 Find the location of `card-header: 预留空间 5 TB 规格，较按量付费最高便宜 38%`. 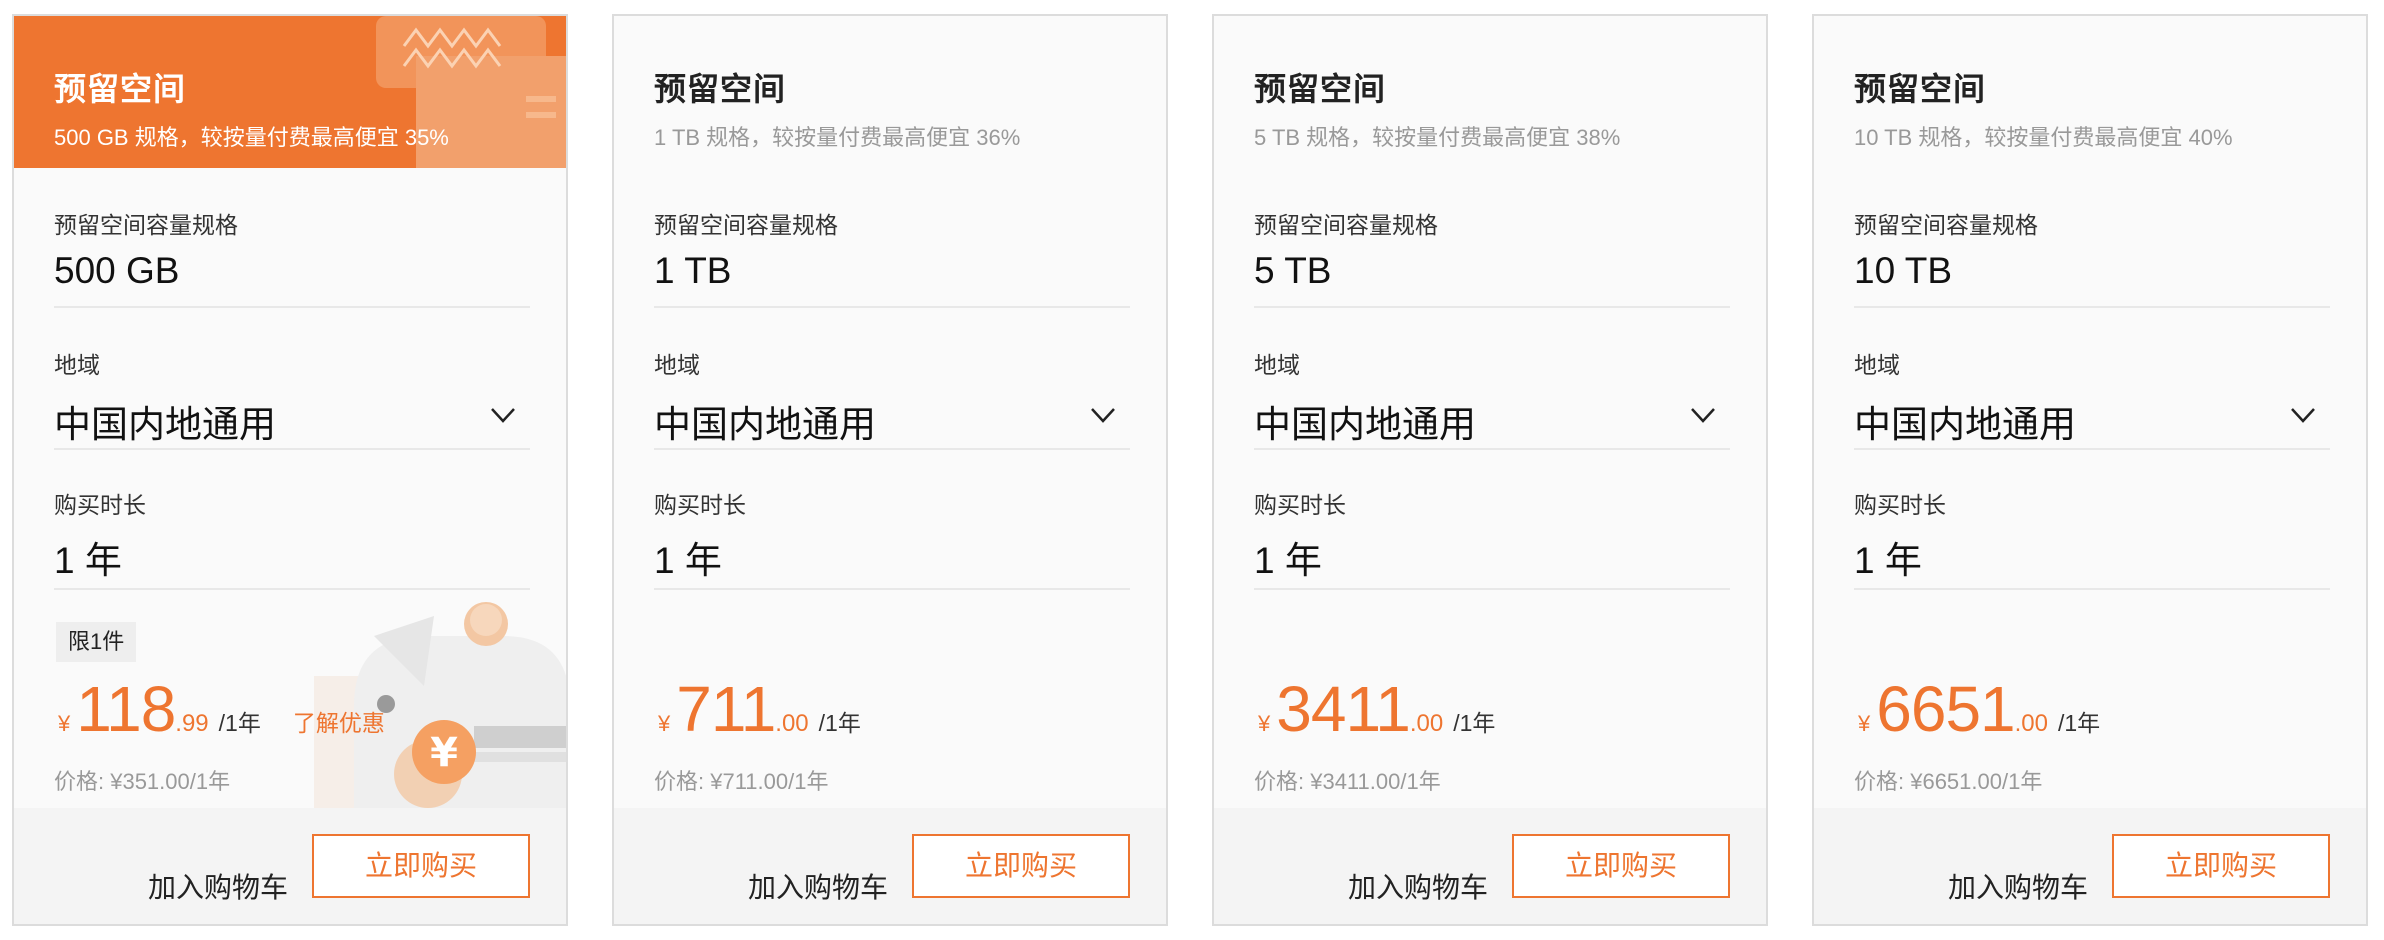

card-header: 预留空间 5 TB 规格，较按量付费最高便宜 38% is located at coordinates (1490, 92).